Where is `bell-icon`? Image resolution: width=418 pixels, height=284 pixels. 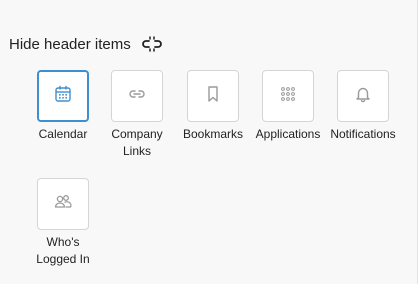
bell-icon is located at coordinates (363, 96).